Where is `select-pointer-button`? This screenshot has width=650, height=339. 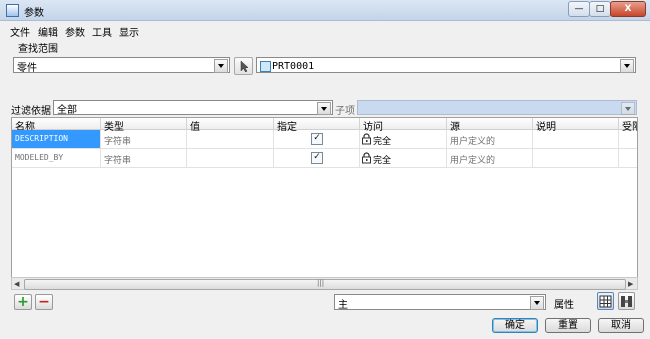
select-pointer-button is located at coordinates (243, 66).